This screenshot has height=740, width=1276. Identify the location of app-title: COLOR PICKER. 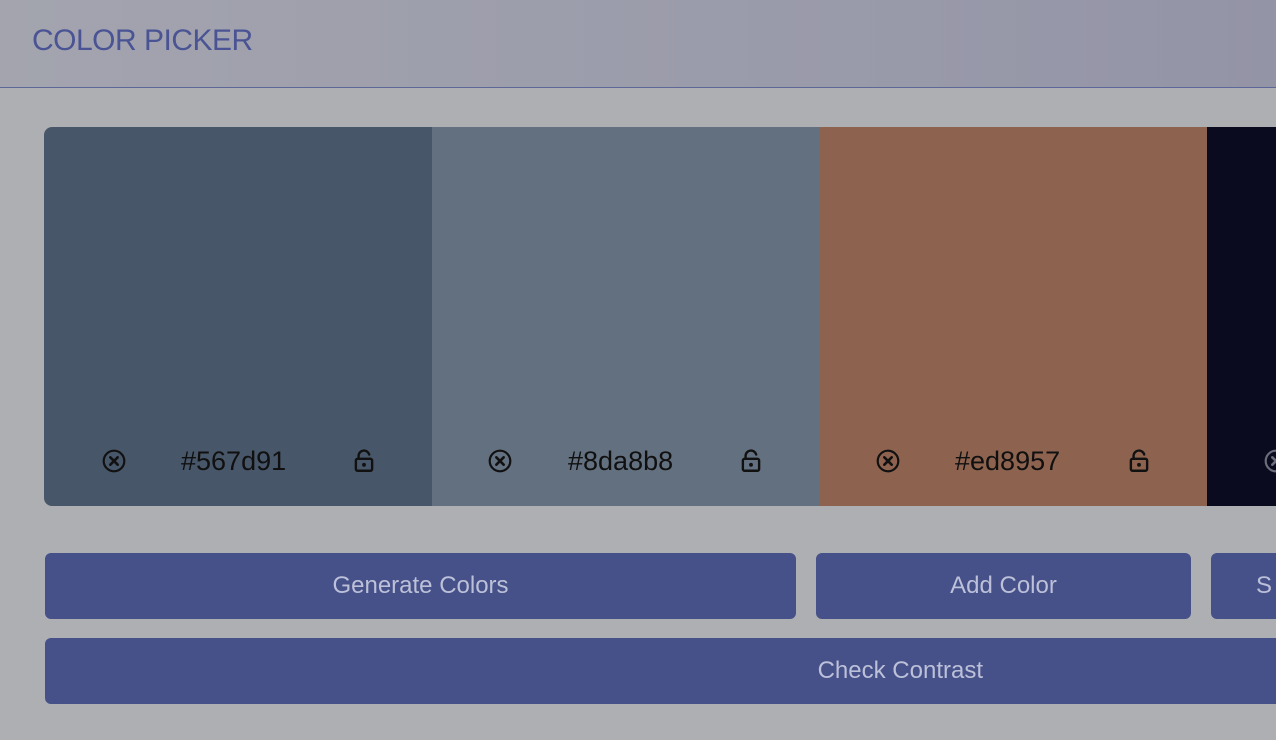
(142, 40).